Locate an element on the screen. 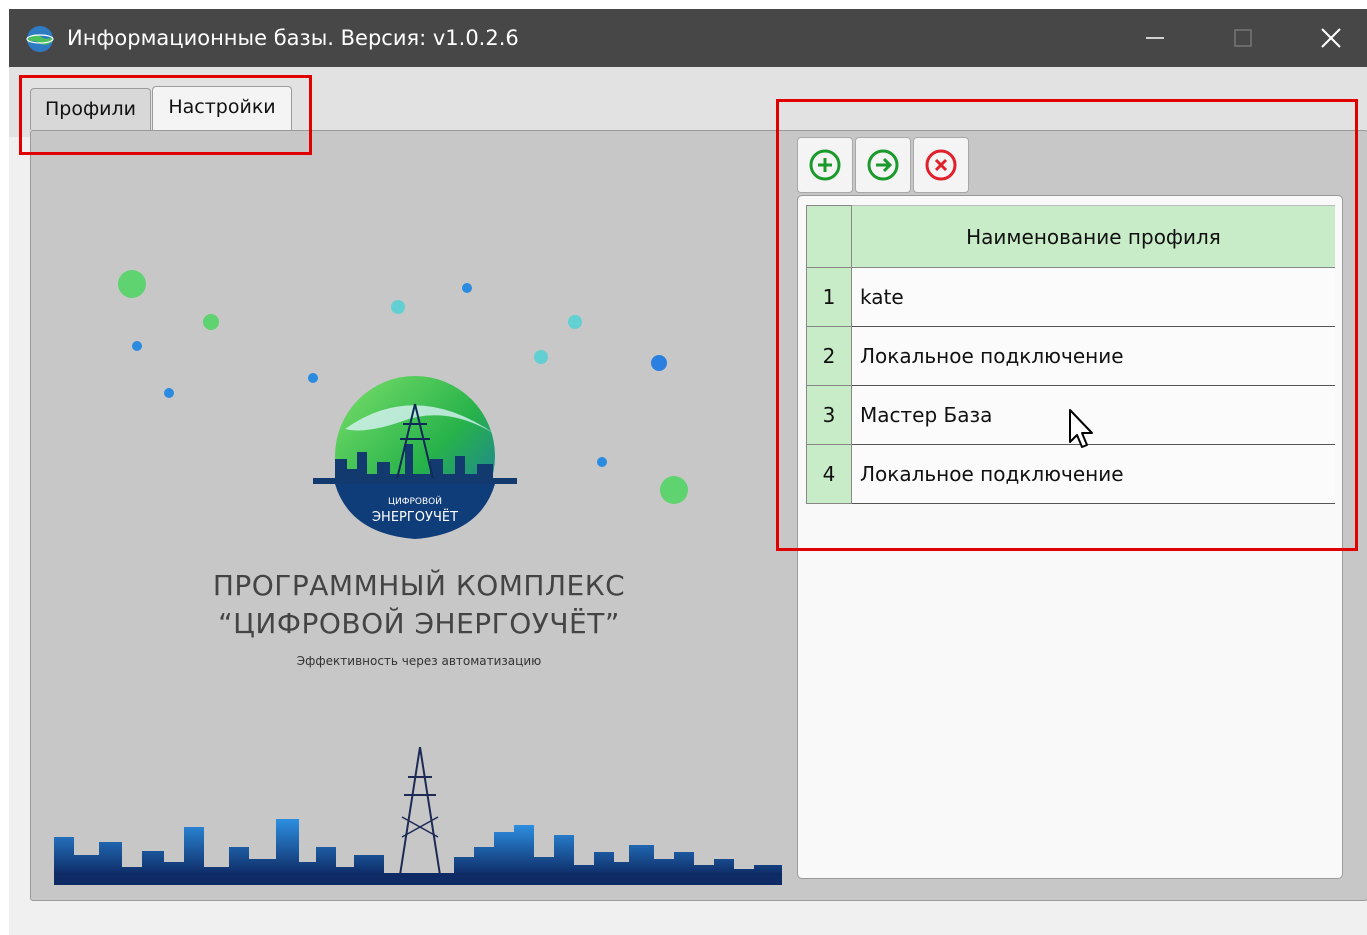  table-row: 3 Мастер База is located at coordinates (1070, 415).